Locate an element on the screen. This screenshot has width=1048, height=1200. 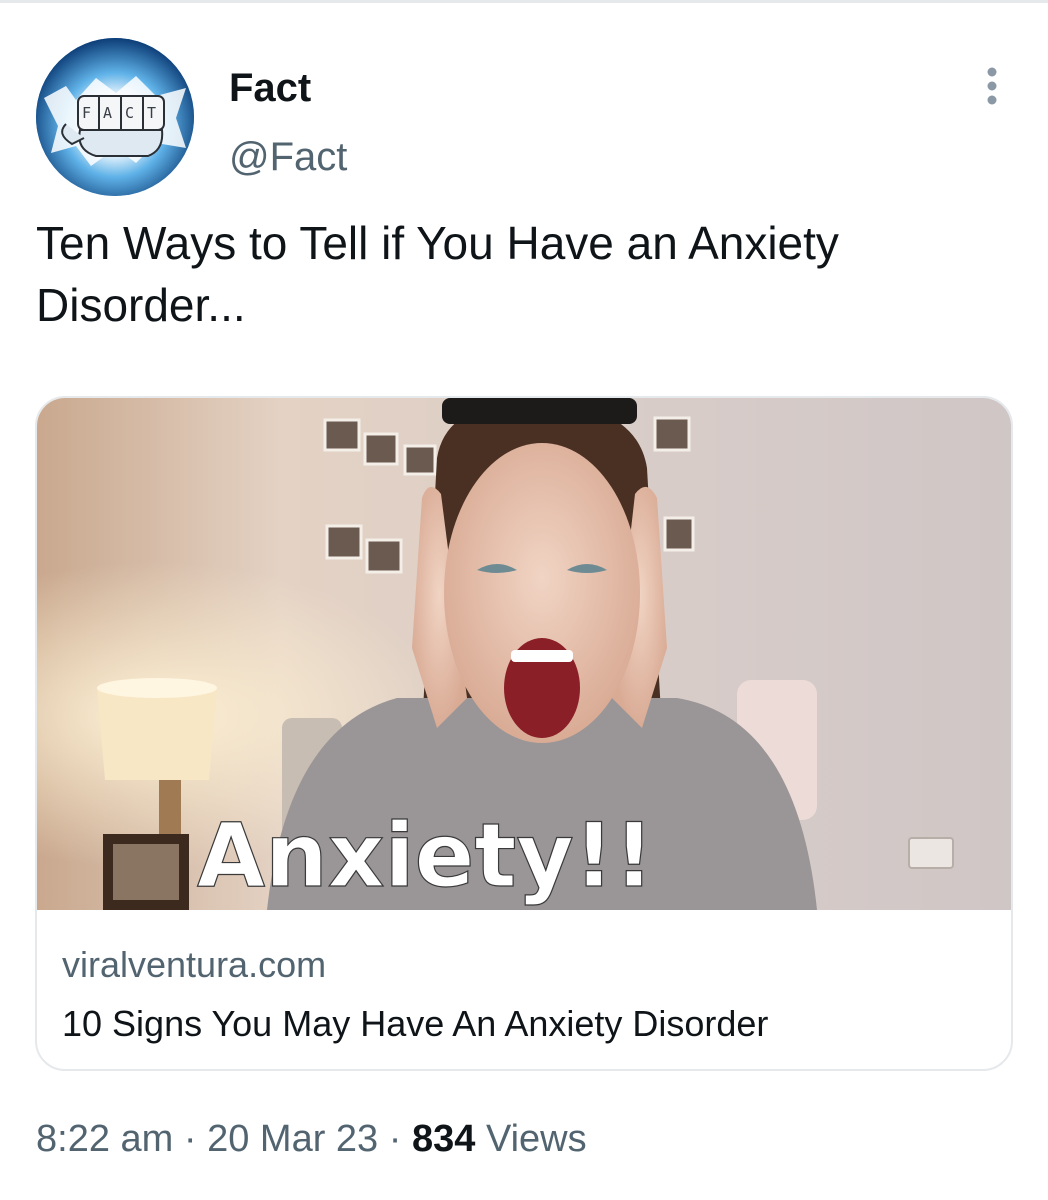
more-options-button is located at coordinates (992, 86).